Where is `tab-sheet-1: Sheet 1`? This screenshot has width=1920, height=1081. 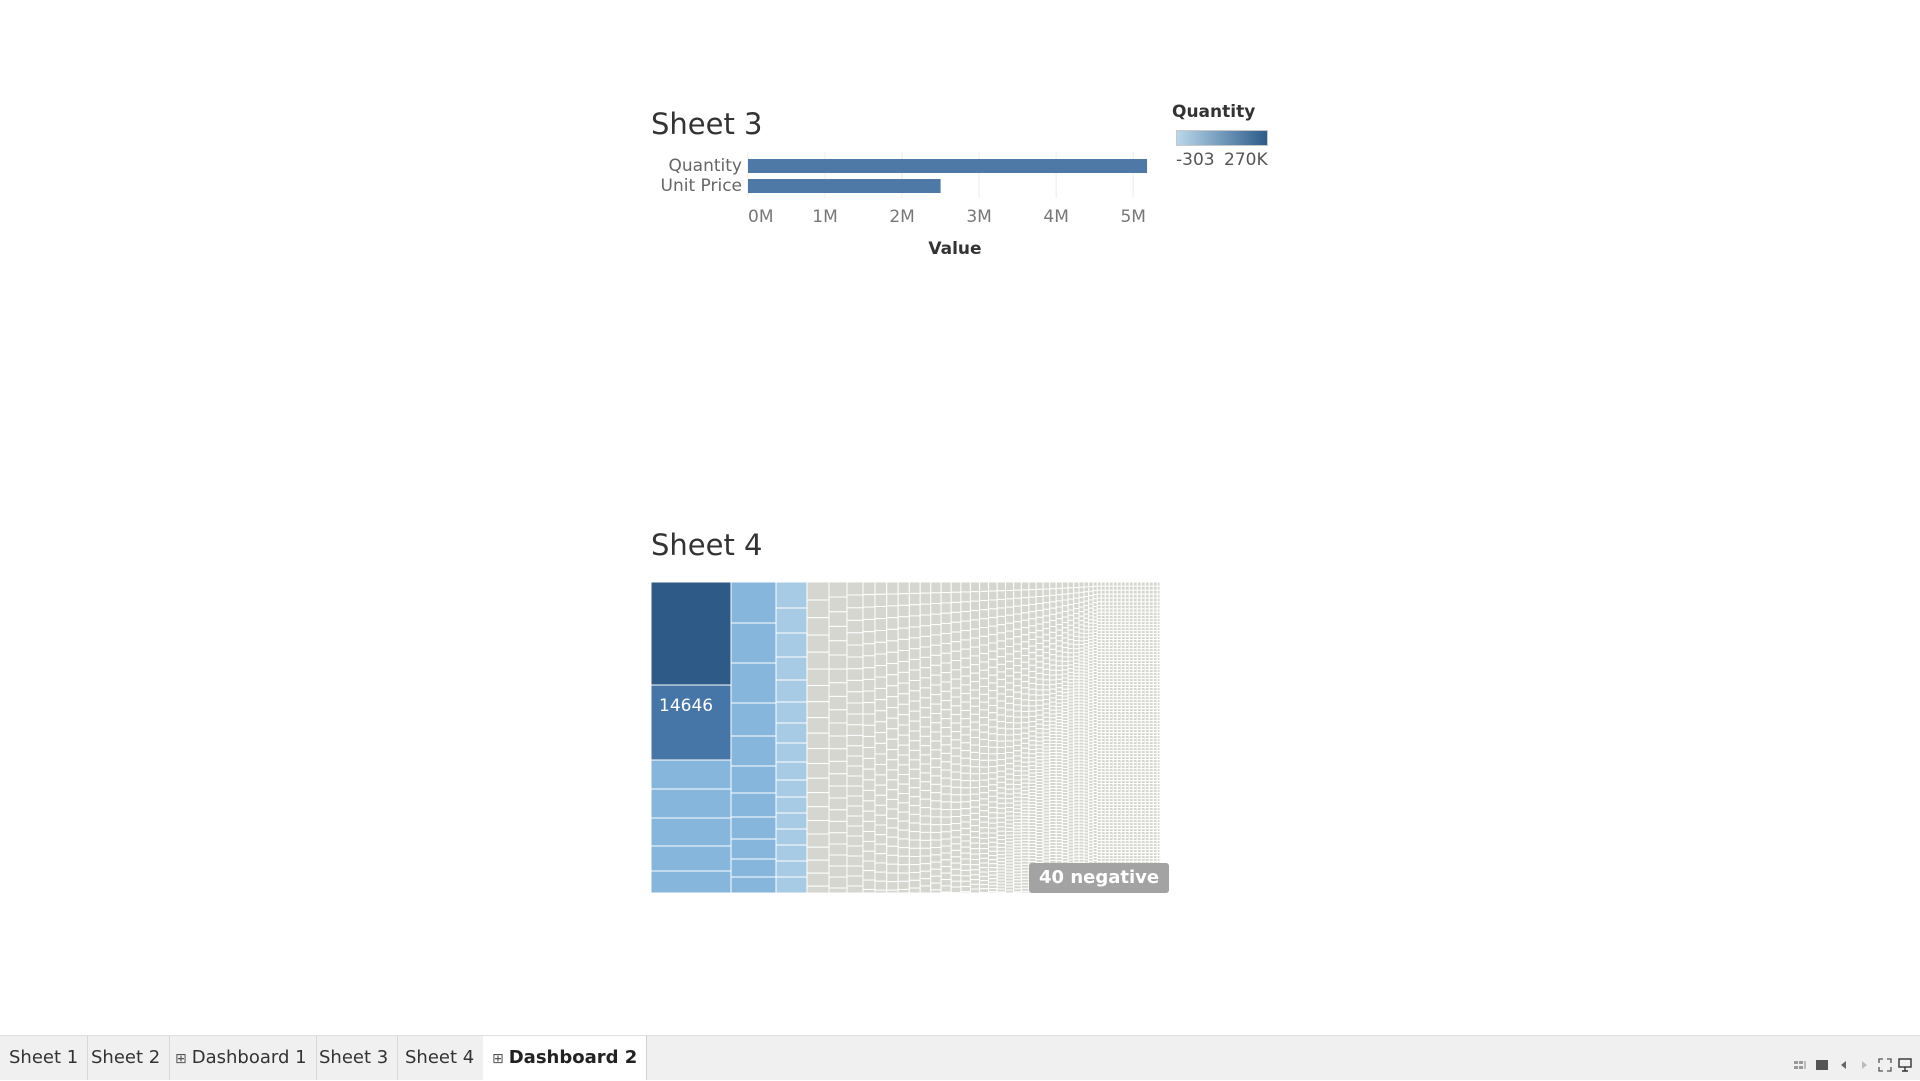 tab-sheet-1: Sheet 1 is located at coordinates (44, 1058).